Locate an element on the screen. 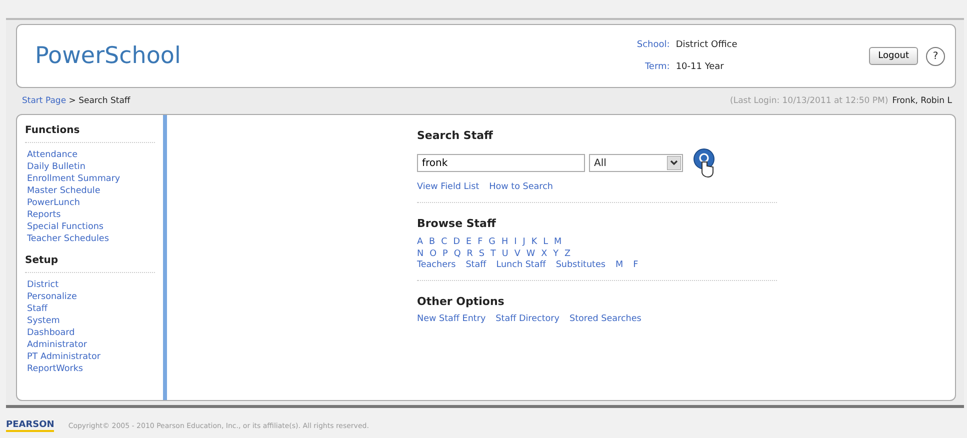  letter-link: T is located at coordinates (493, 254).